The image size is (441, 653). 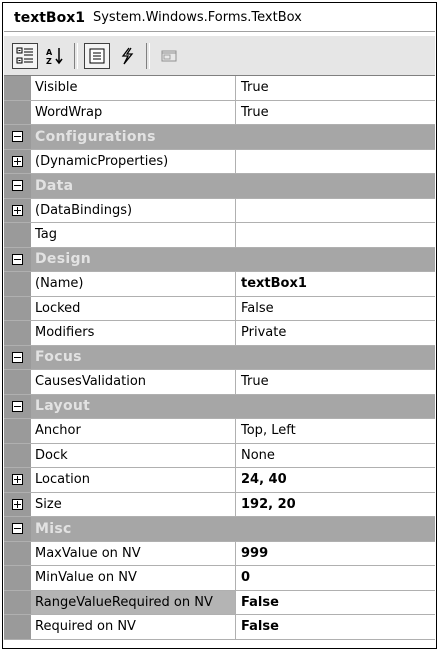 I want to click on property-name: Required on NV, so click(x=133, y=627).